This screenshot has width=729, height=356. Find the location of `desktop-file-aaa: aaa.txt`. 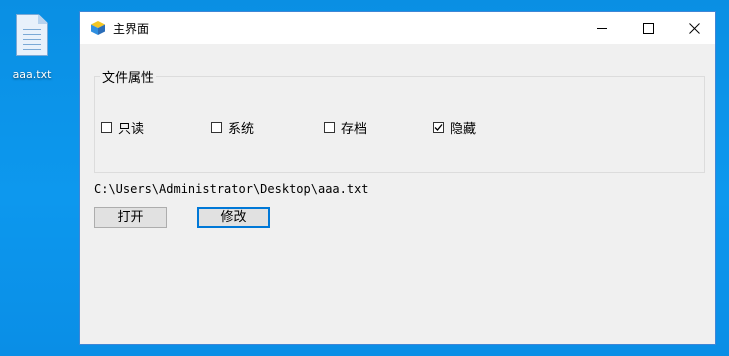

desktop-file-aaa: aaa.txt is located at coordinates (32, 45).